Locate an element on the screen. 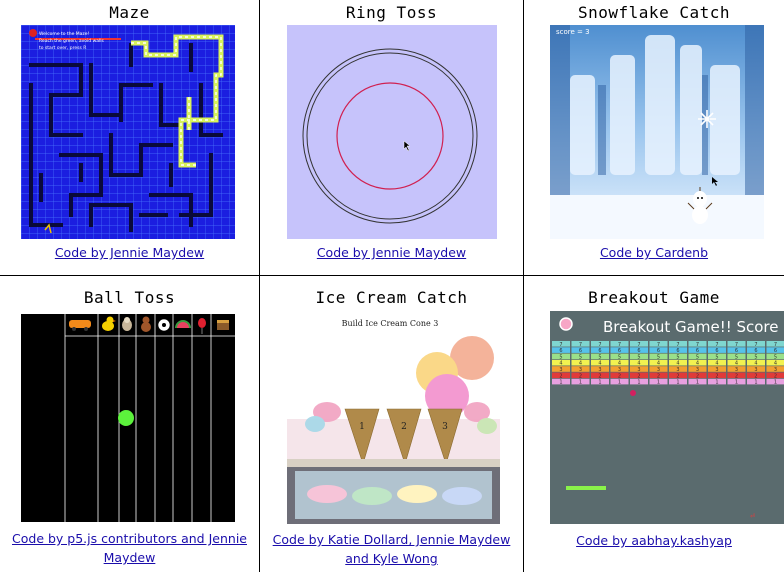 The height and width of the screenshot is (572, 784). card-title: Breakout Game is located at coordinates (654, 297).